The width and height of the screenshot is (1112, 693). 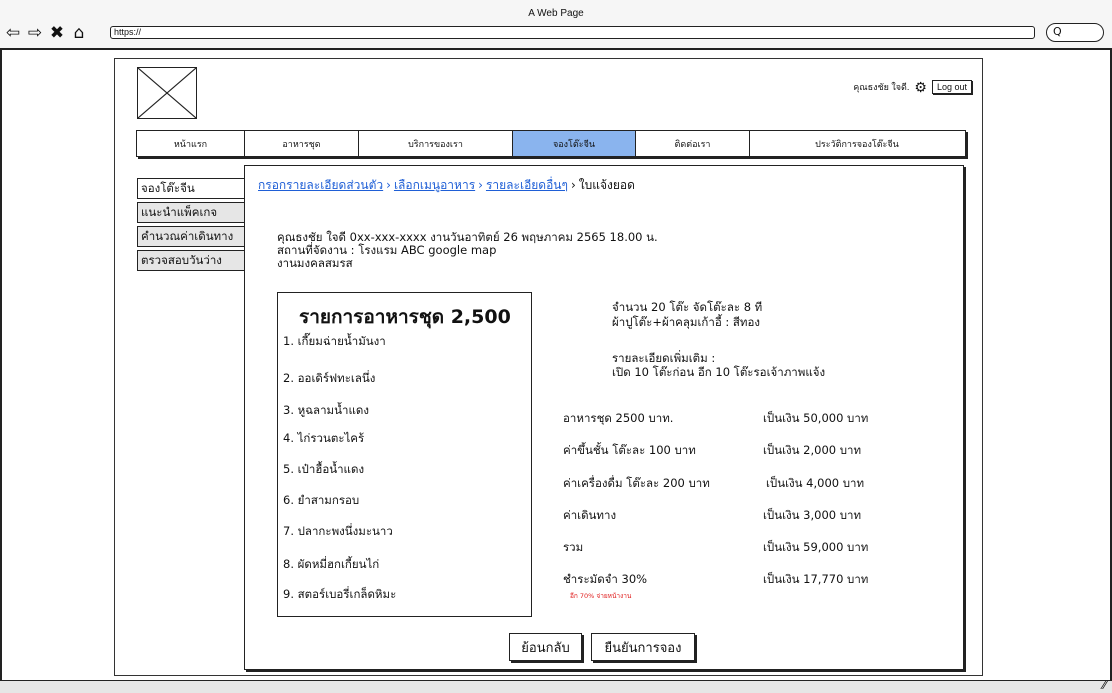 What do you see at coordinates (338, 531) in the screenshot?
I see `menu-item: 7. ปลากะพงนึ่งมะนาว` at bounding box center [338, 531].